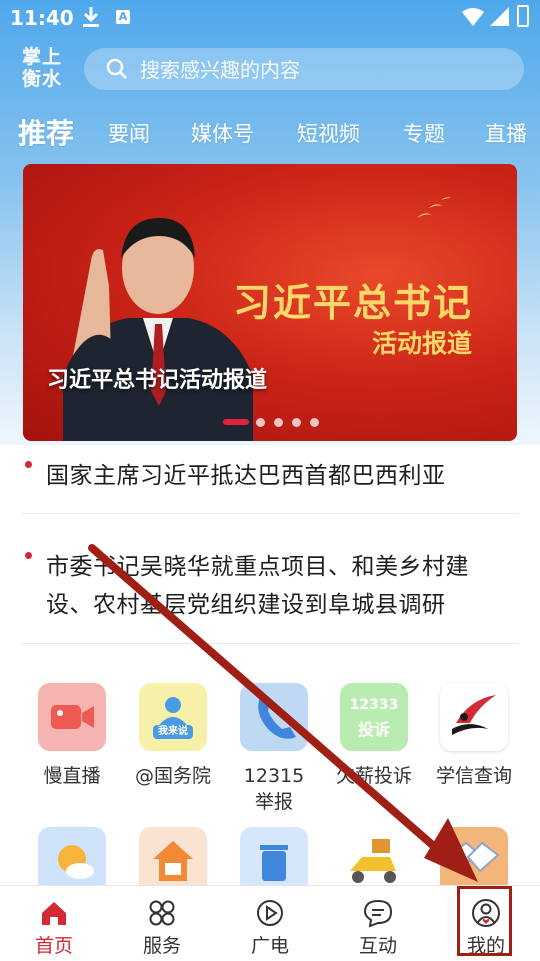 This screenshot has height=961, width=540. Describe the element at coordinates (377, 946) in the screenshot. I see `nav-label: 互动` at that location.